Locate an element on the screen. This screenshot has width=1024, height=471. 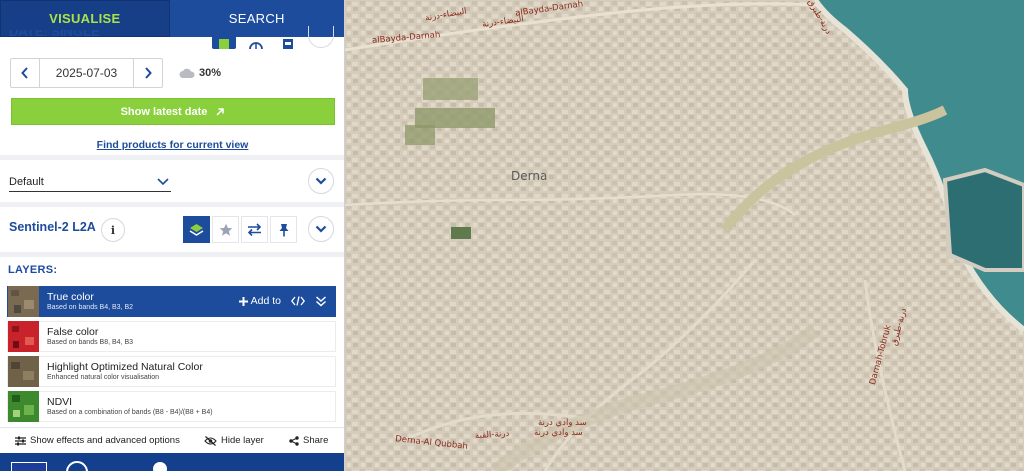
layers-heading: LAYERS: is located at coordinates (33, 270).